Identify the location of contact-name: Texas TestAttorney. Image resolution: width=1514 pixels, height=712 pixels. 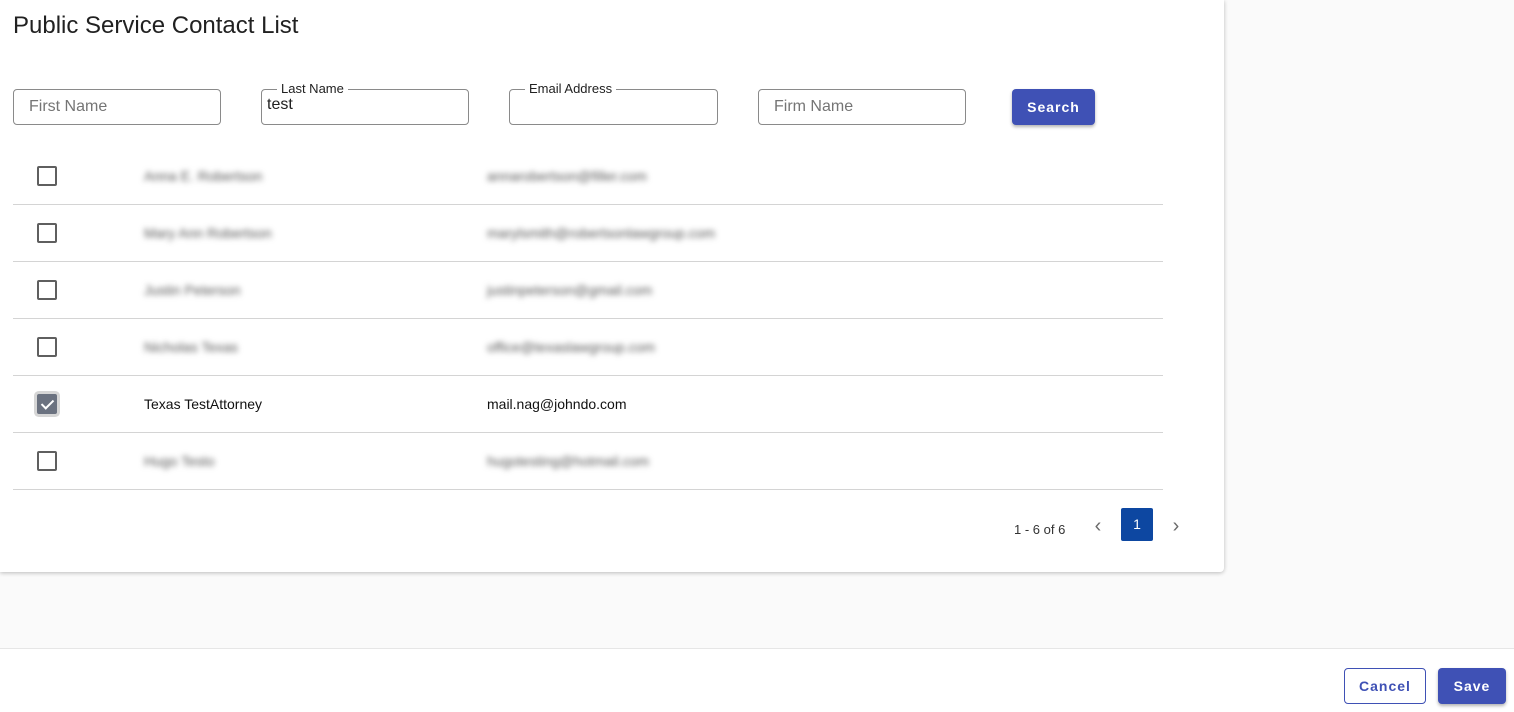
(203, 404).